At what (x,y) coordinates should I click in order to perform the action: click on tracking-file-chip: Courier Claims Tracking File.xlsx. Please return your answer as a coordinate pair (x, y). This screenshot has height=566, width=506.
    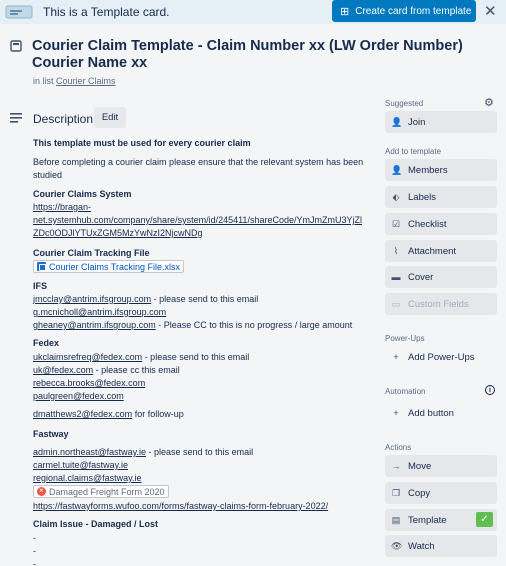
    Looking at the image, I should click on (109, 267).